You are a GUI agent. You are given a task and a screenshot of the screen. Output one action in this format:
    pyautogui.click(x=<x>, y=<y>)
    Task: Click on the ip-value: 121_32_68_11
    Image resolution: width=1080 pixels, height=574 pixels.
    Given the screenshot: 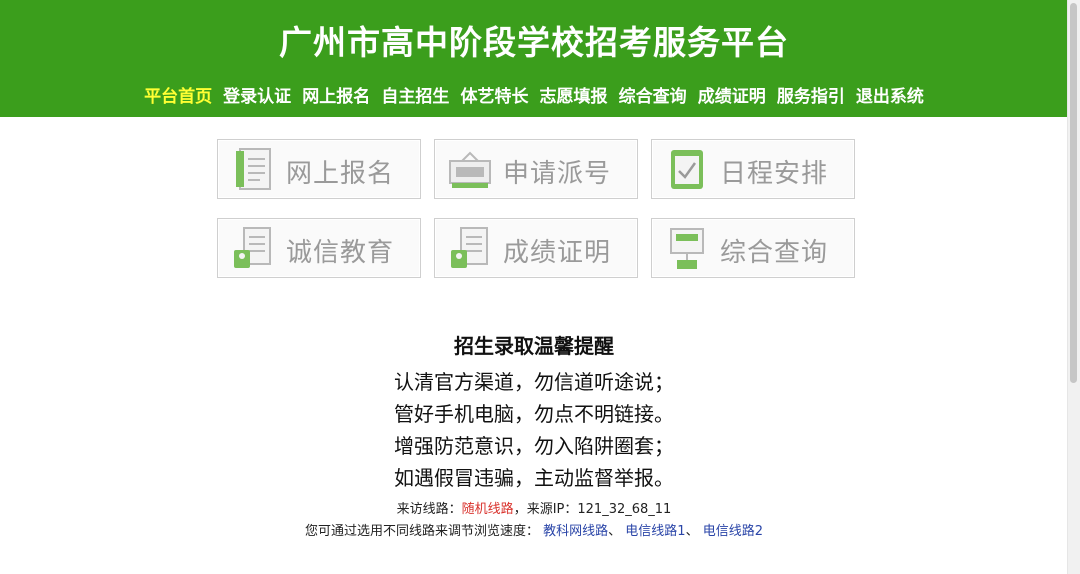 What is the action you would take?
    pyautogui.click(x=624, y=509)
    